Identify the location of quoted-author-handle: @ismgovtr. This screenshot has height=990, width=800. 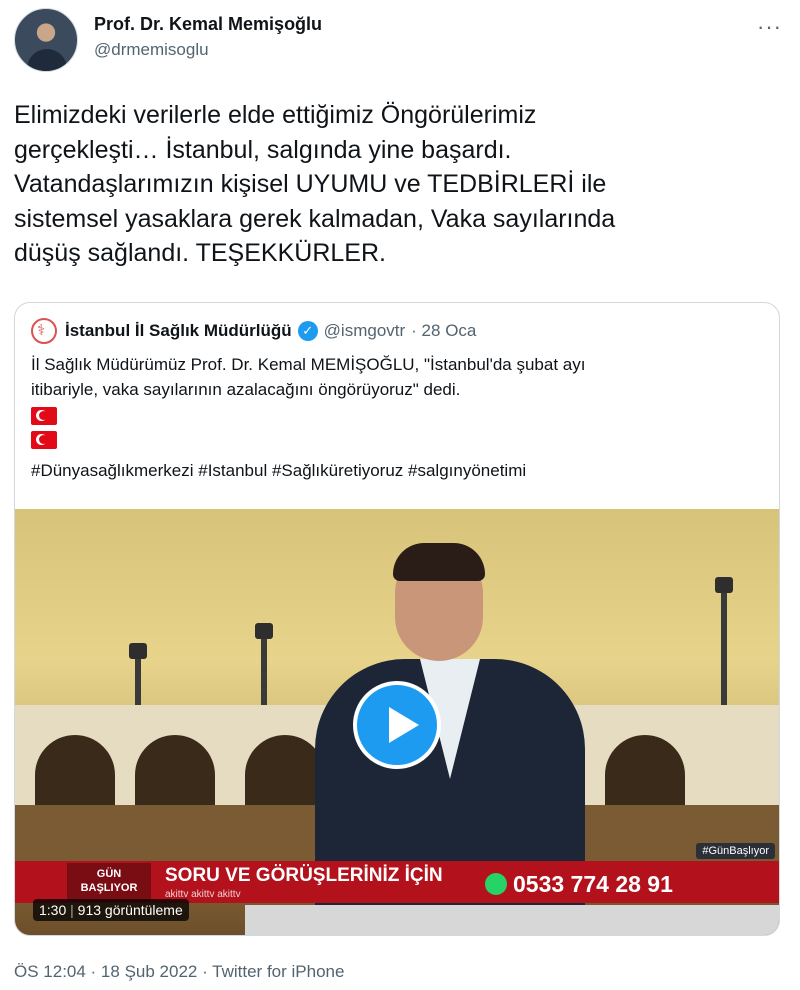
(365, 331).